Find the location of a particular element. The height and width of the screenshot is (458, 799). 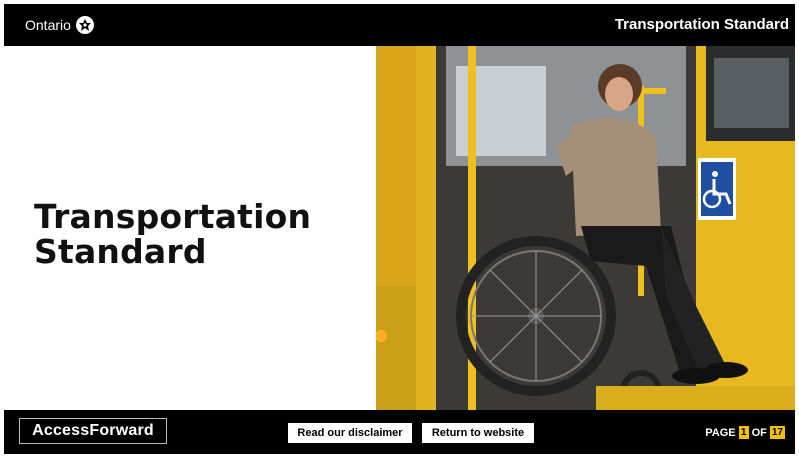

page-indicator: PAGE 1 OF 17 is located at coordinates (745, 432).